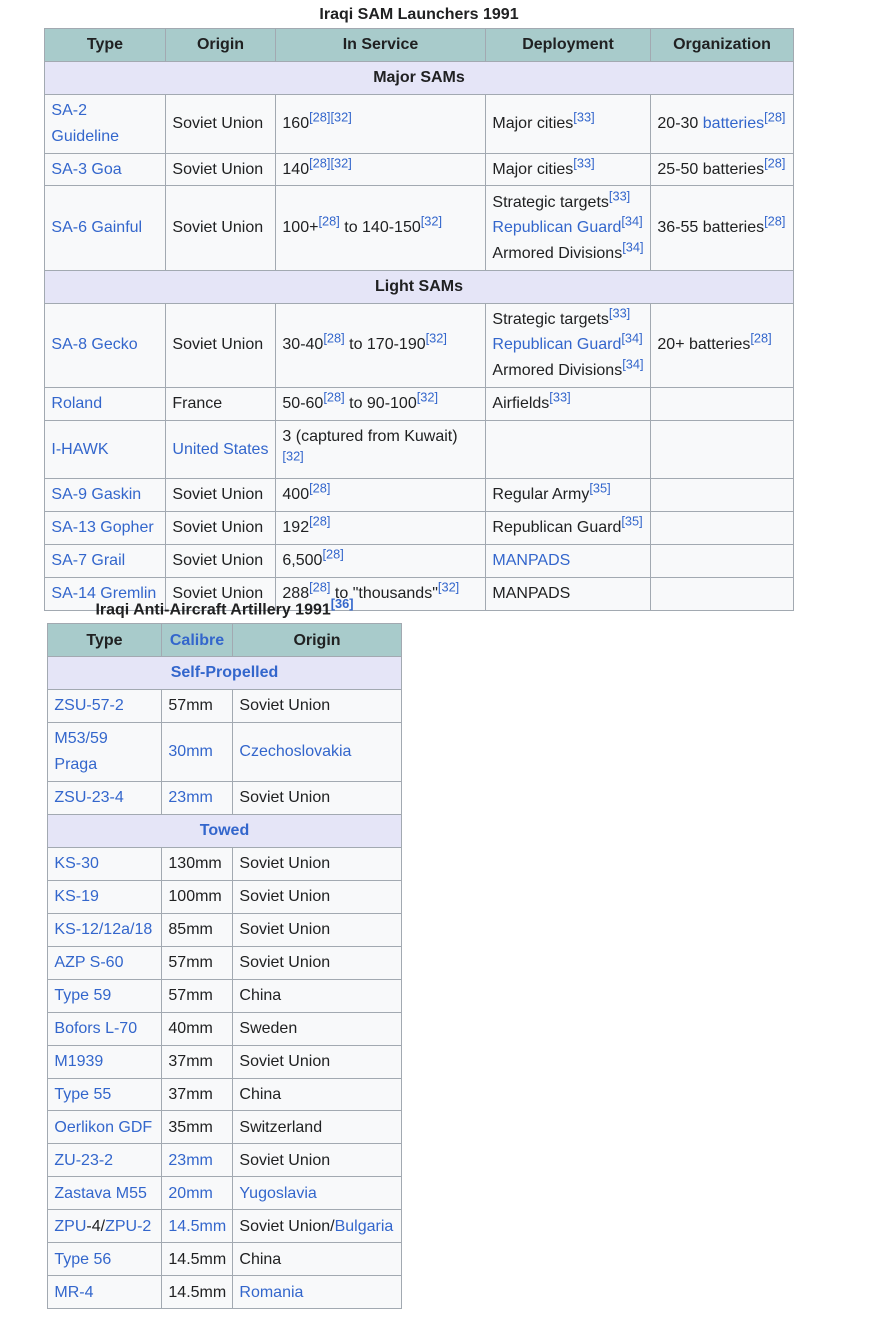  Describe the element at coordinates (220, 449) in the screenshot. I see `link: United States` at that location.